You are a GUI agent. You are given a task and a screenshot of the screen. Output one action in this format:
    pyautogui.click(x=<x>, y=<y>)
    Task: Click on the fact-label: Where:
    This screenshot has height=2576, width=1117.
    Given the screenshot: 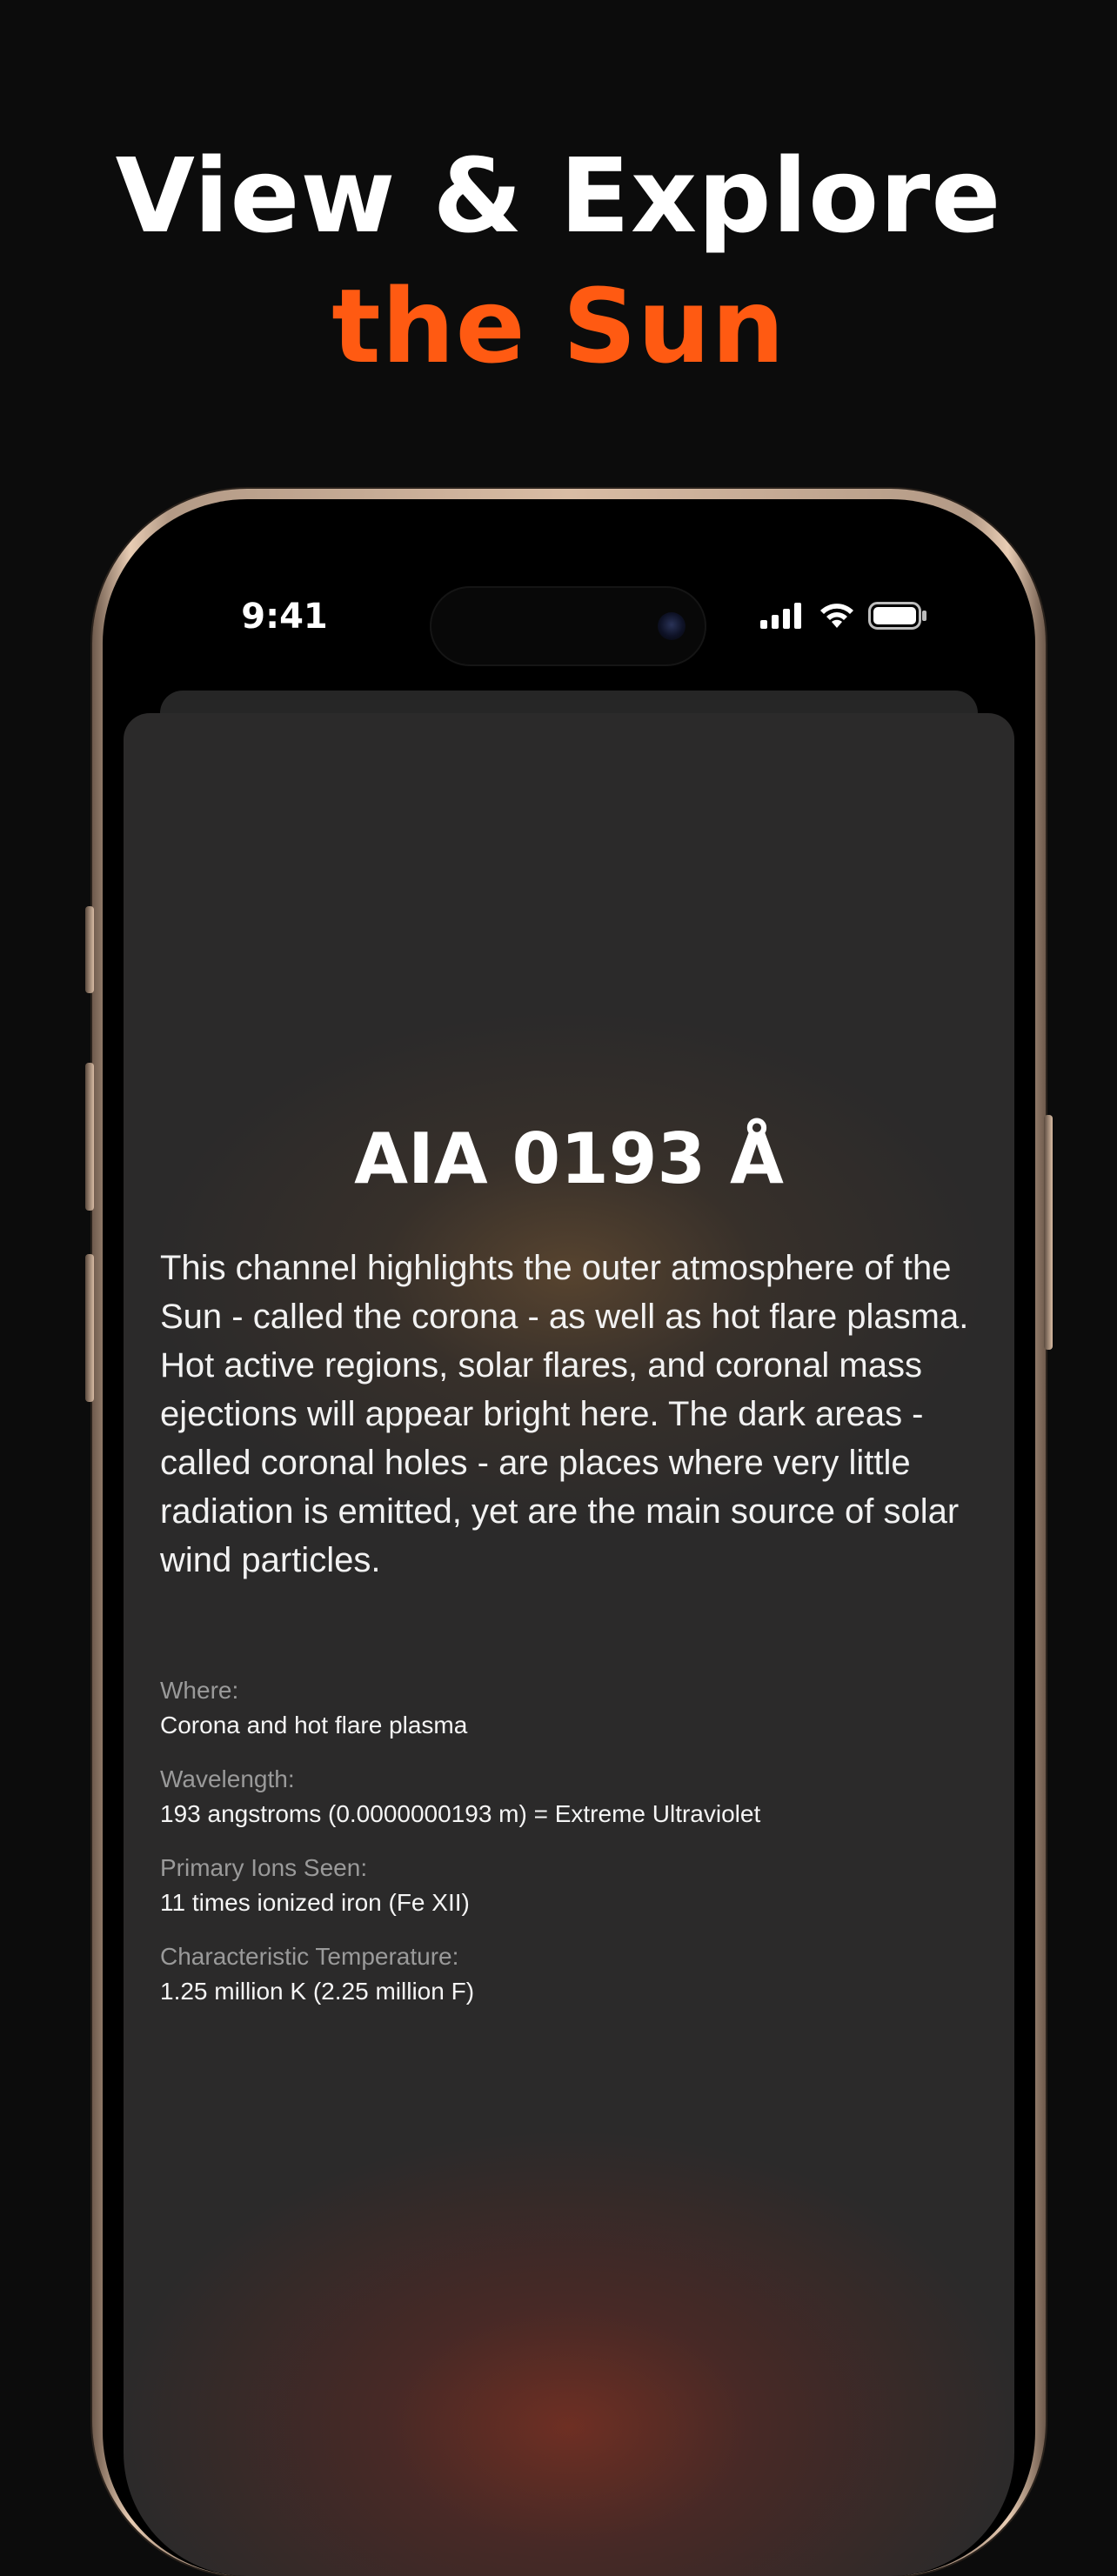 What is the action you would take?
    pyautogui.click(x=199, y=1690)
    